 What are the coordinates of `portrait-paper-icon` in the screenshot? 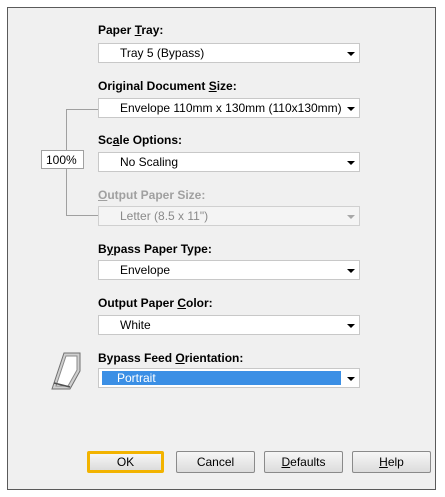 It's located at (66, 371).